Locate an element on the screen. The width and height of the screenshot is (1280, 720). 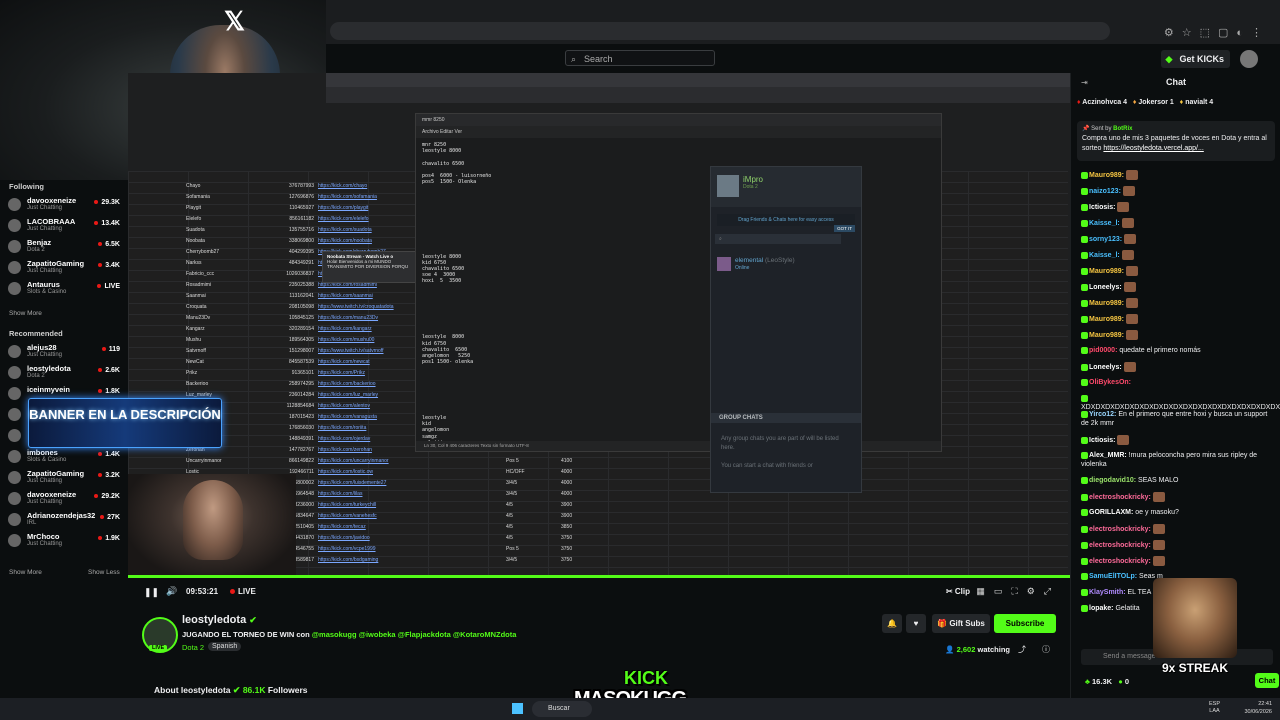
share-icon: ⤴ is located at coordinates (1022, 649).